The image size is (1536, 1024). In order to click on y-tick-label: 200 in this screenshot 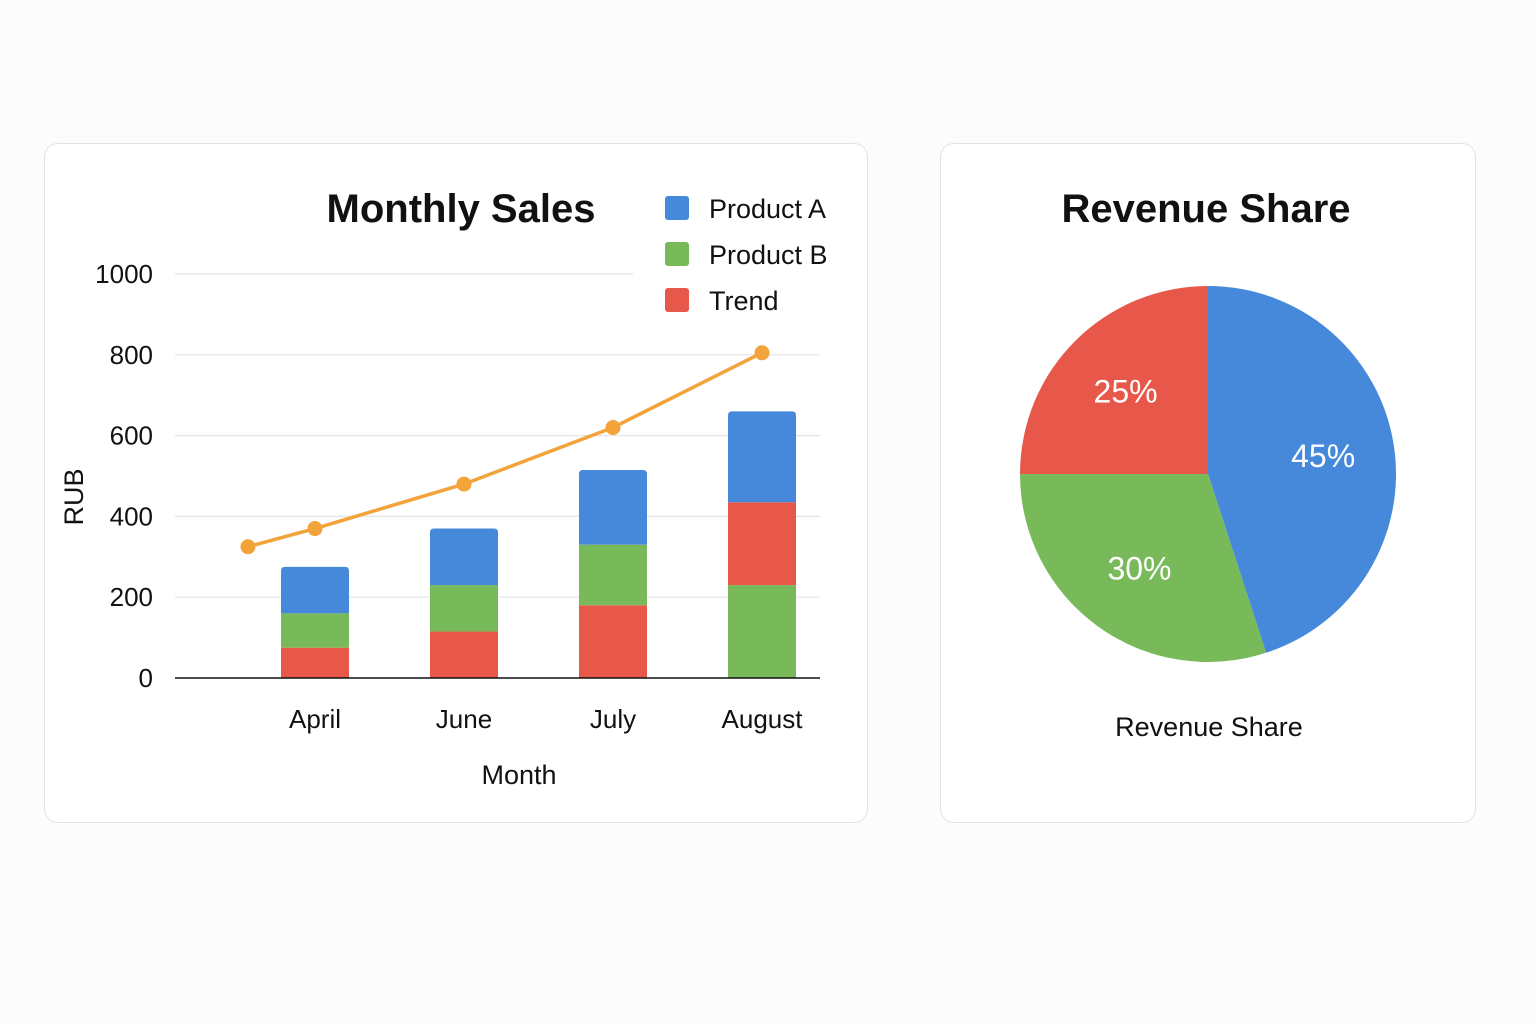, I will do `click(131, 597)`.